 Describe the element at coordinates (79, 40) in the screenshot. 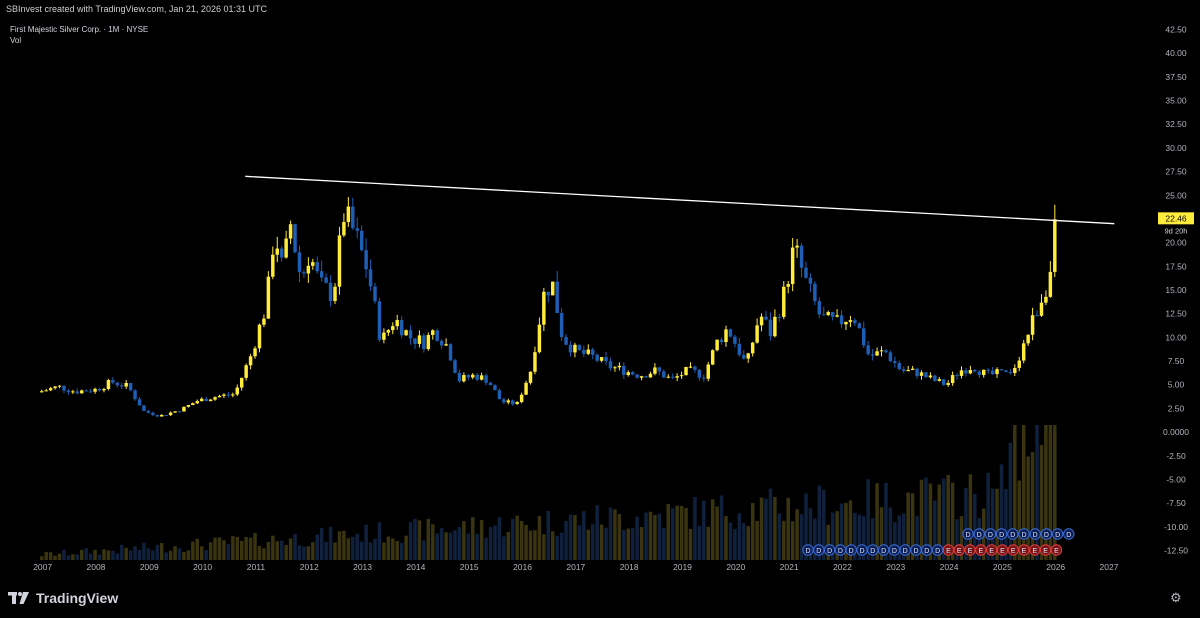

I see `volume-indicator-label: Vol` at that location.